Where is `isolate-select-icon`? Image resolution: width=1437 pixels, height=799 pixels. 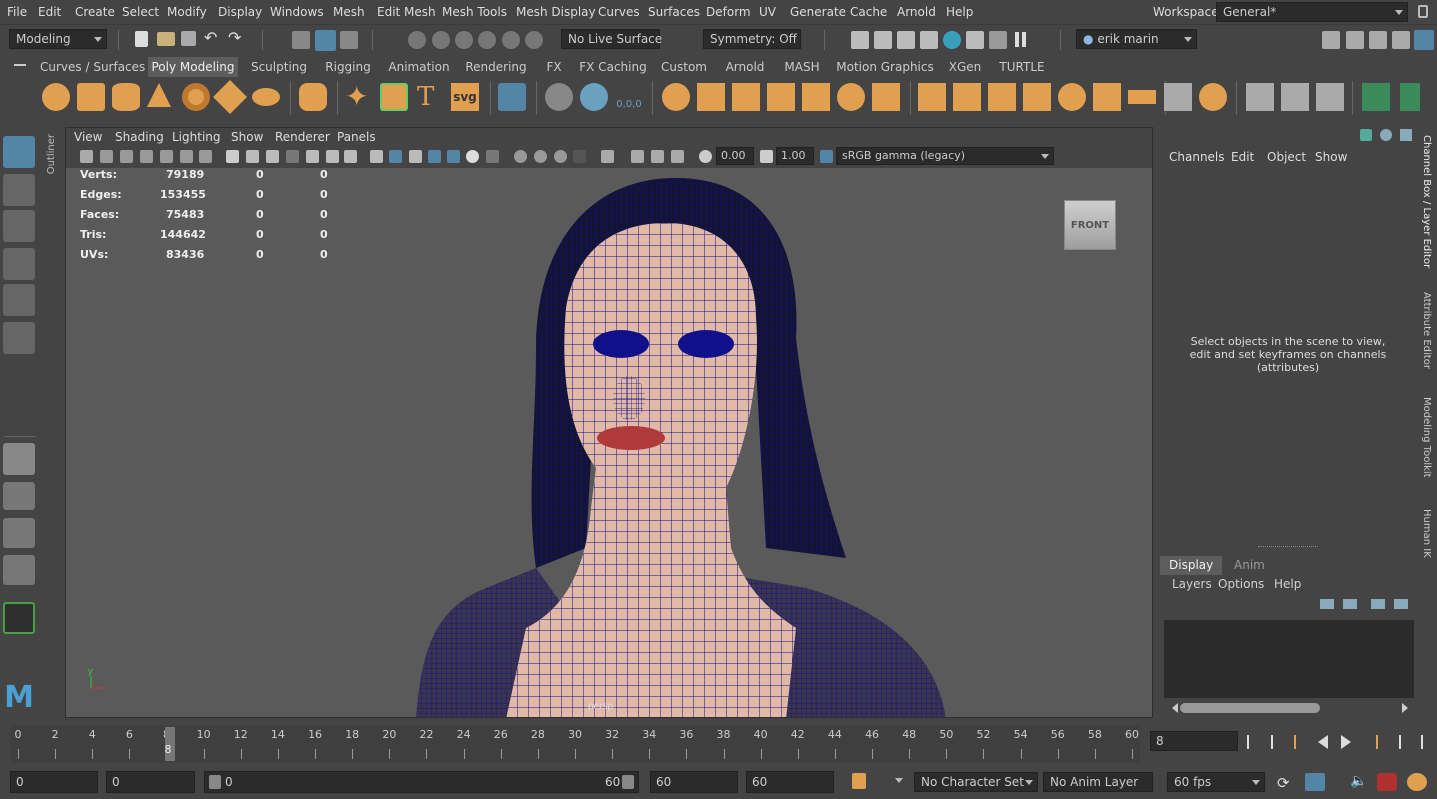 isolate-select-icon is located at coordinates (186, 156).